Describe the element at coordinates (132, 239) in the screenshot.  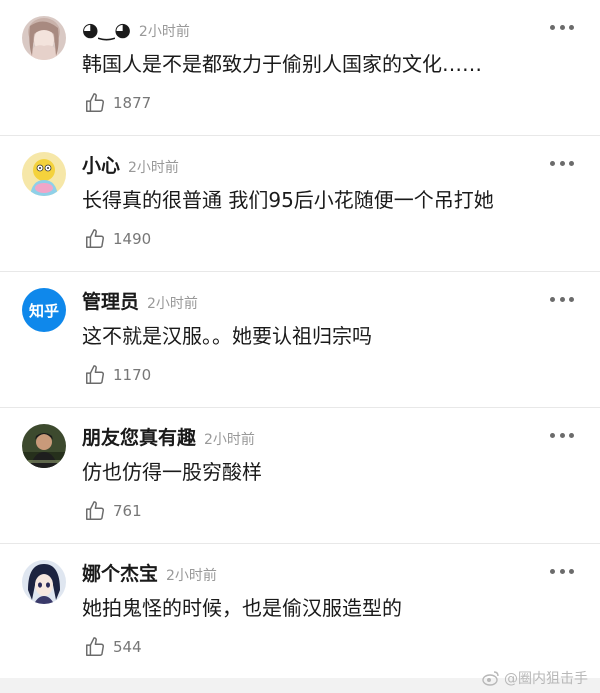
I see `like-count: 1490` at that location.